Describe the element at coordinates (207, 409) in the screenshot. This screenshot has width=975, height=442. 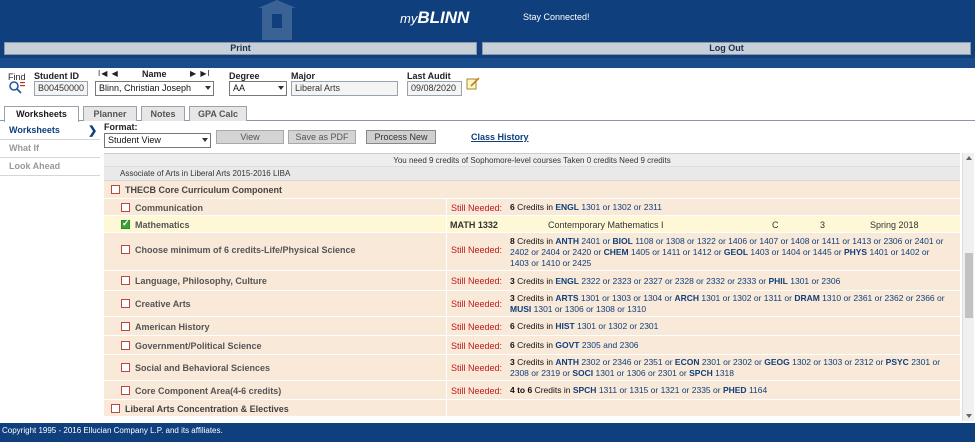
I see `block-title: Liberal Arts Concentration & Electives` at that location.